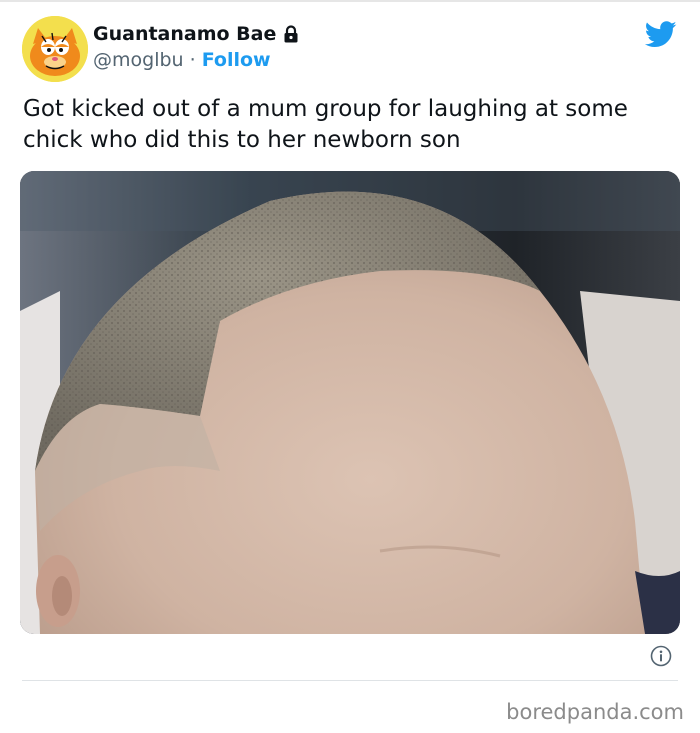 The width and height of the screenshot is (700, 733). Describe the element at coordinates (350, 1) in the screenshot. I see `top-border` at that location.